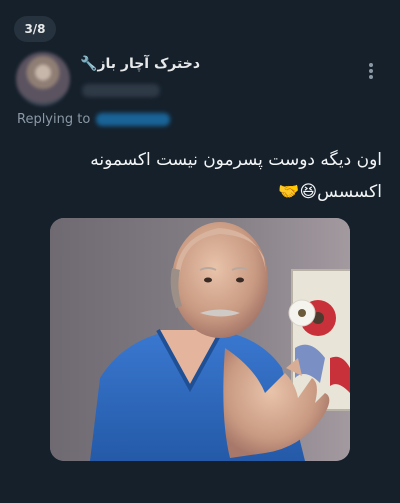 The width and height of the screenshot is (400, 503). Describe the element at coordinates (236, 160) in the screenshot. I see `tweet-text-line-1: اون دیگه دوست پسرمون نیست اکسمونه` at that location.